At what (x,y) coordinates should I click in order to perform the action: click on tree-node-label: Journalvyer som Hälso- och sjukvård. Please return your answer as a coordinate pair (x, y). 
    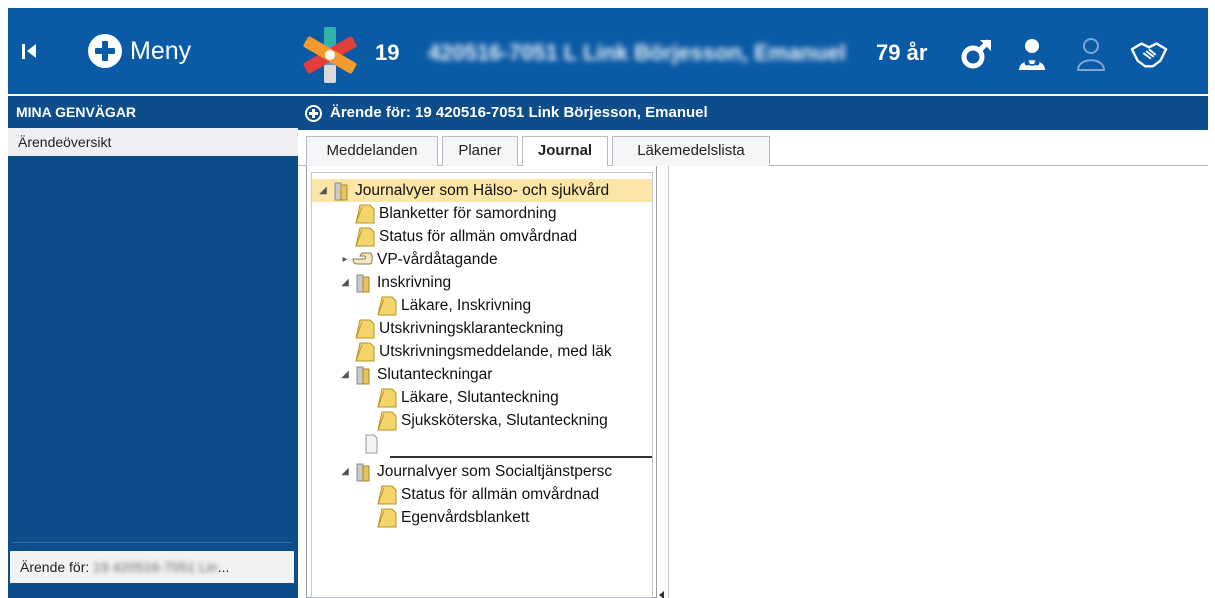
    Looking at the image, I should click on (482, 190).